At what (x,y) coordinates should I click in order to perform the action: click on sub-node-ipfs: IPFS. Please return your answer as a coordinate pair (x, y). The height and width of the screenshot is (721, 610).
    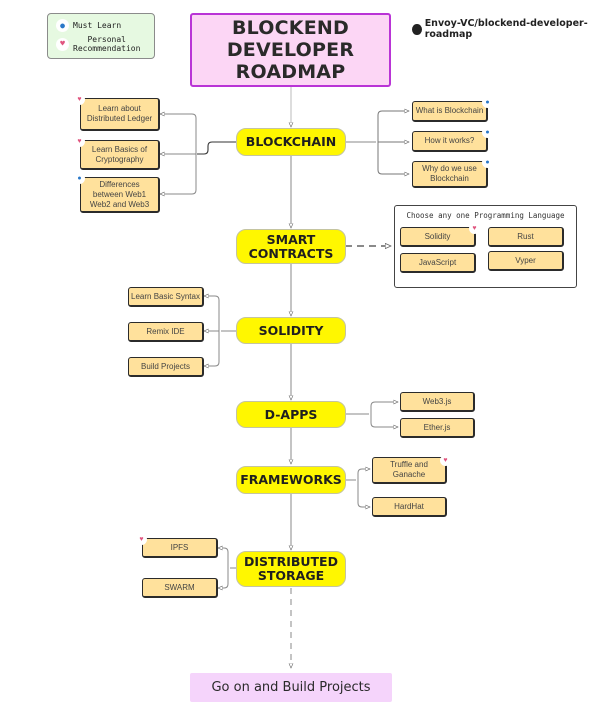
    Looking at the image, I should click on (180, 548).